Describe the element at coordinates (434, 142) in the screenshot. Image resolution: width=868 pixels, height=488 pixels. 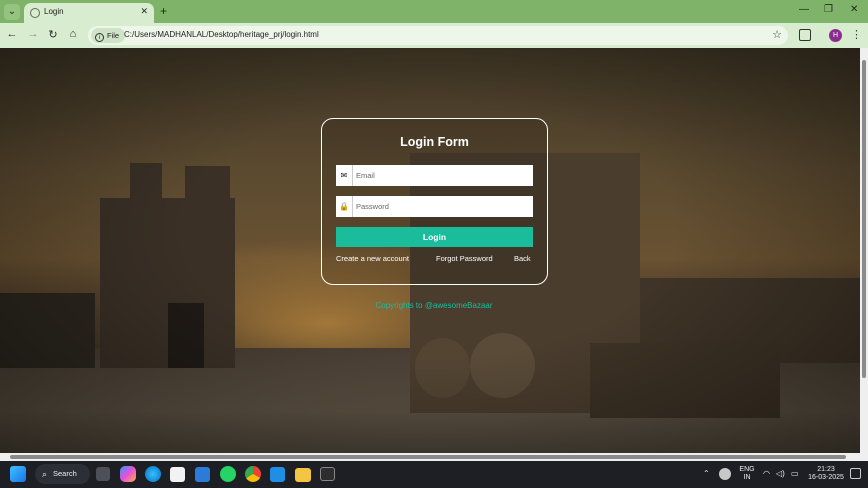
I see `login-title: Login Form` at that location.